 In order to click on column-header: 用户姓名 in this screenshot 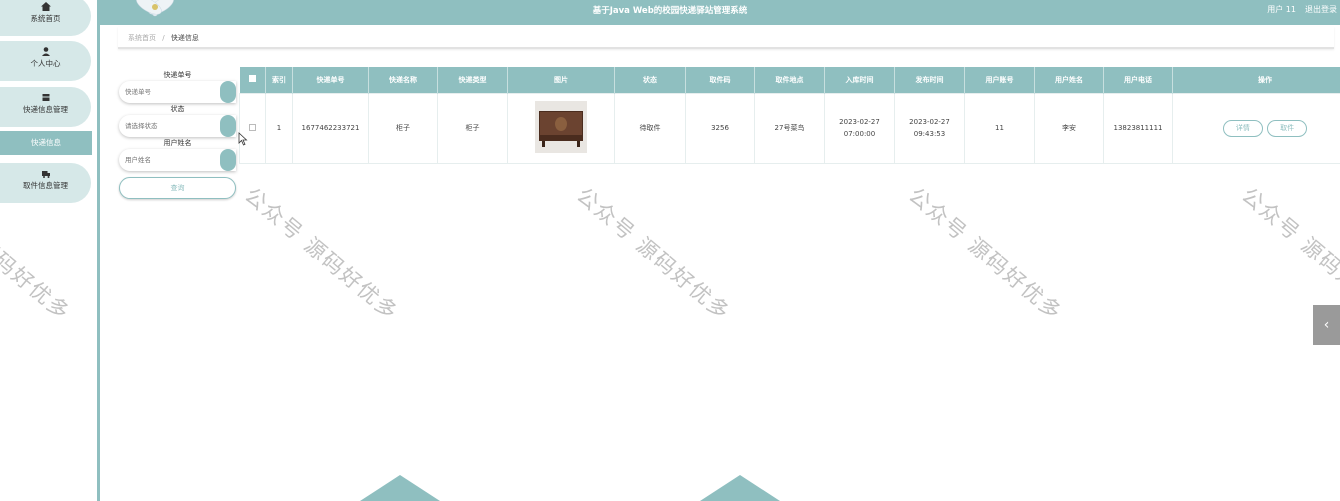, I will do `click(1069, 80)`.